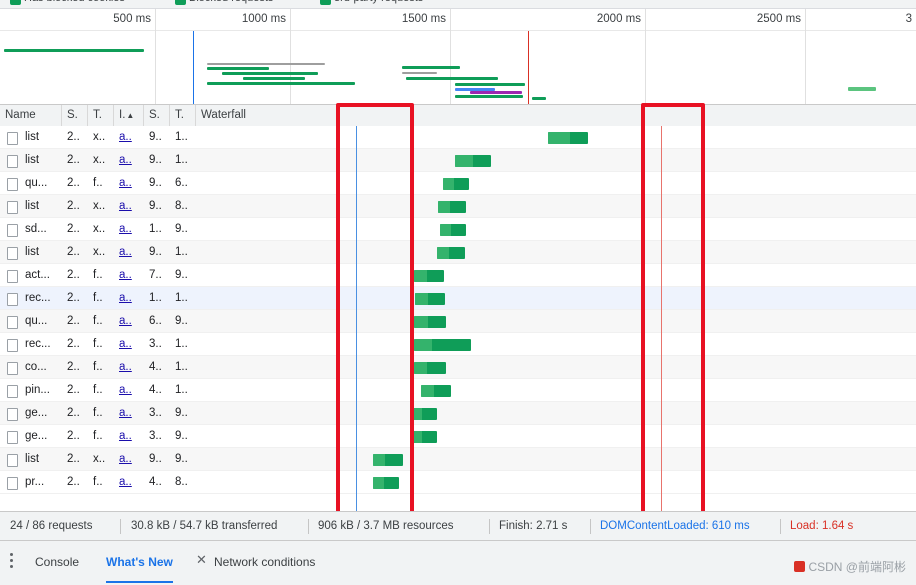 Image resolution: width=916 pixels, height=585 pixels. I want to click on overview-tick-label: 1000 ms, so click(263, 19).